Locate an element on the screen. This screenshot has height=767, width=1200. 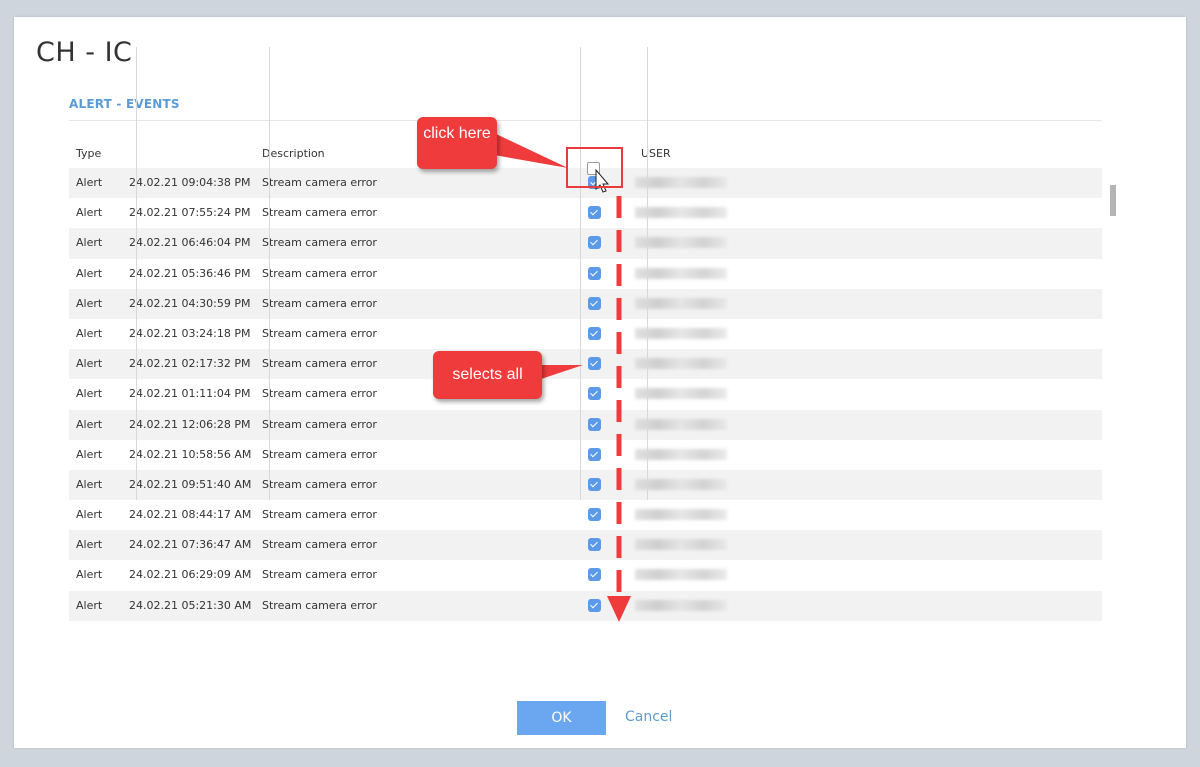
callout-click-here: click here is located at coordinates (457, 143).